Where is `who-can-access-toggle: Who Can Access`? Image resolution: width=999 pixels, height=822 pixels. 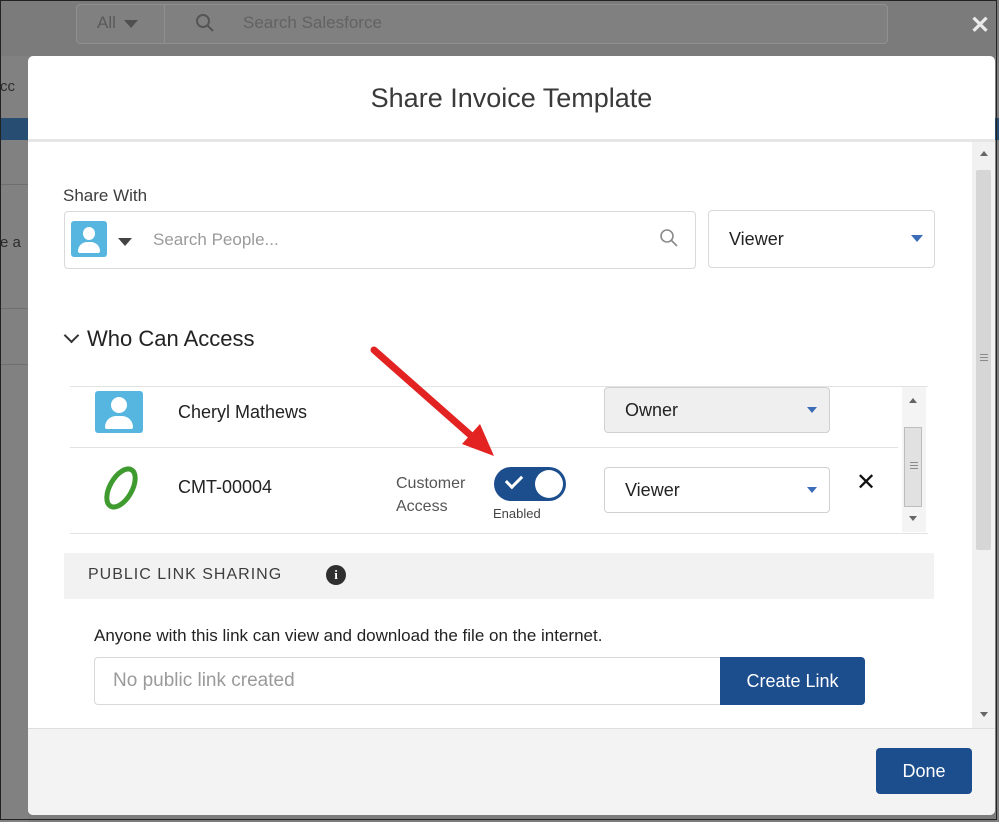 who-can-access-toggle: Who Can Access is located at coordinates (159, 339).